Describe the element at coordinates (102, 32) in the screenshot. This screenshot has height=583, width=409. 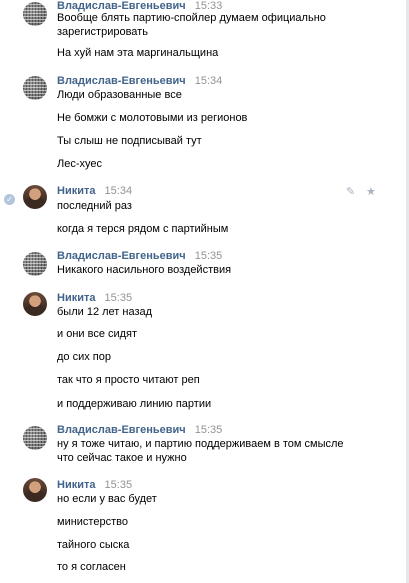
I see `message-text: зарегистрировать` at that location.